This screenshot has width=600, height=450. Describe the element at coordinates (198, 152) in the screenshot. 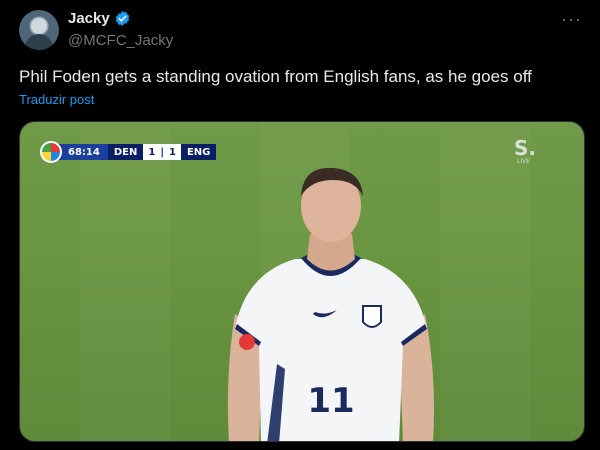

I see `away-team: ENG` at that location.